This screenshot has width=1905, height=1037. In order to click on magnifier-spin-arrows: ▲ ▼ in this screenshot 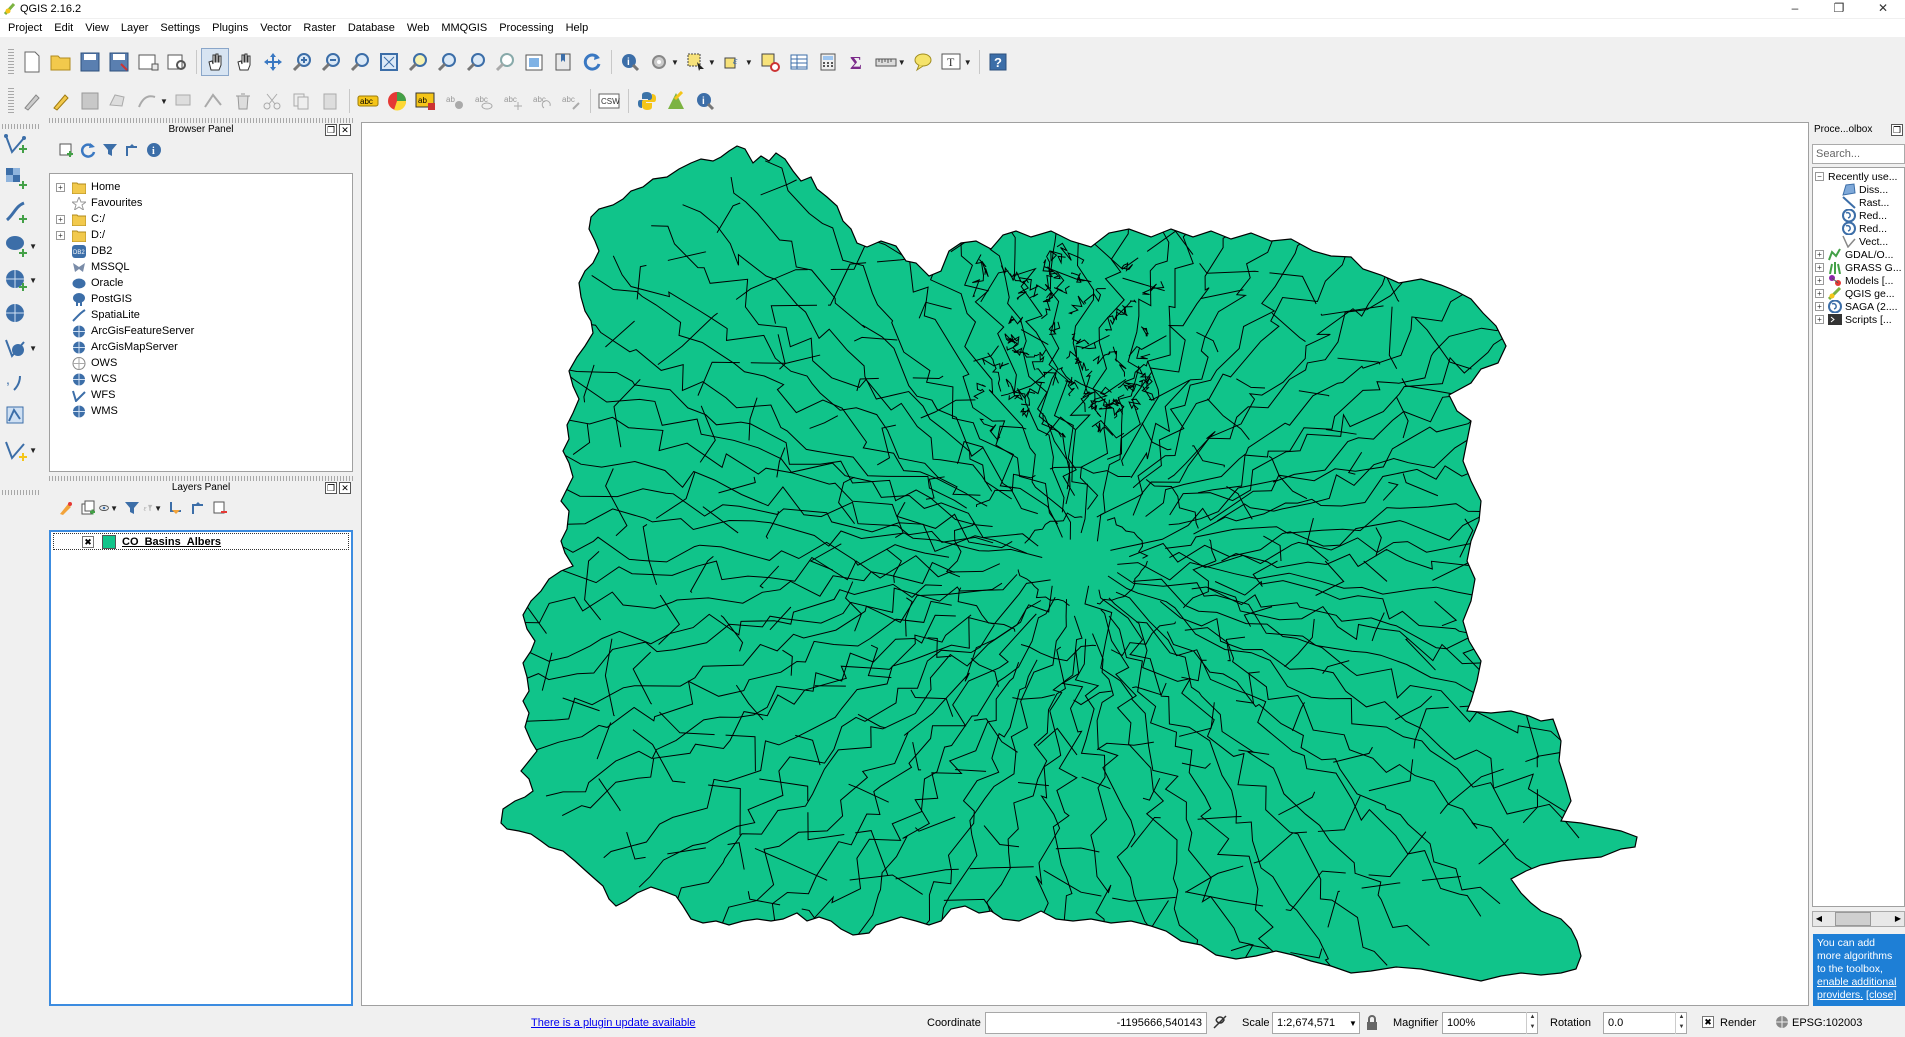, I will do `click(1532, 1023)`.